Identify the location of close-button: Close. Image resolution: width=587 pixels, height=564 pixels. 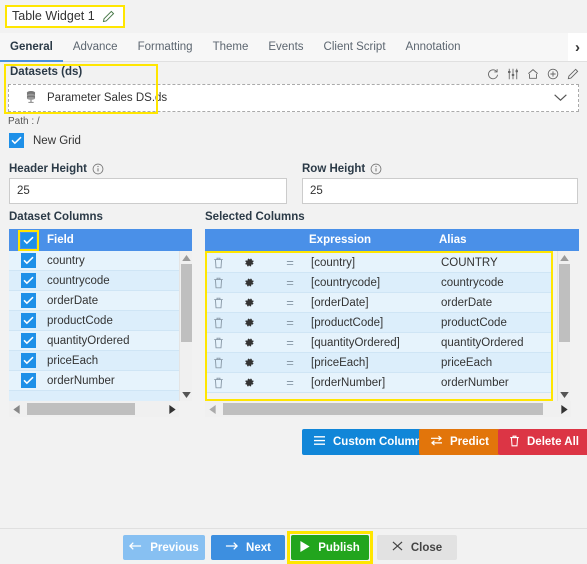
(417, 547).